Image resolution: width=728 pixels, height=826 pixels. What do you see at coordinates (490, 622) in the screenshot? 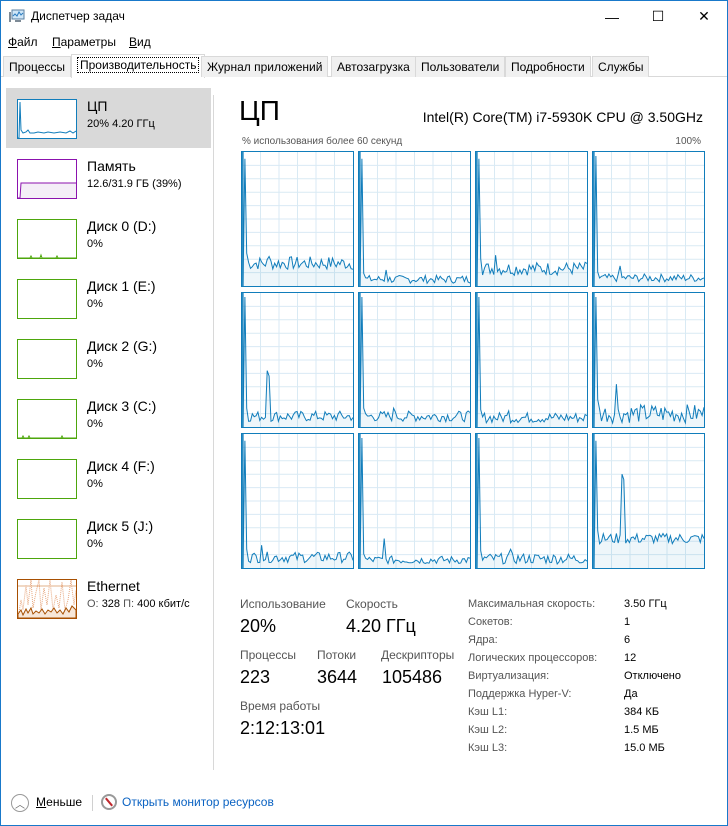
I see `spec-sockets-label: Сокетов:` at bounding box center [490, 622].